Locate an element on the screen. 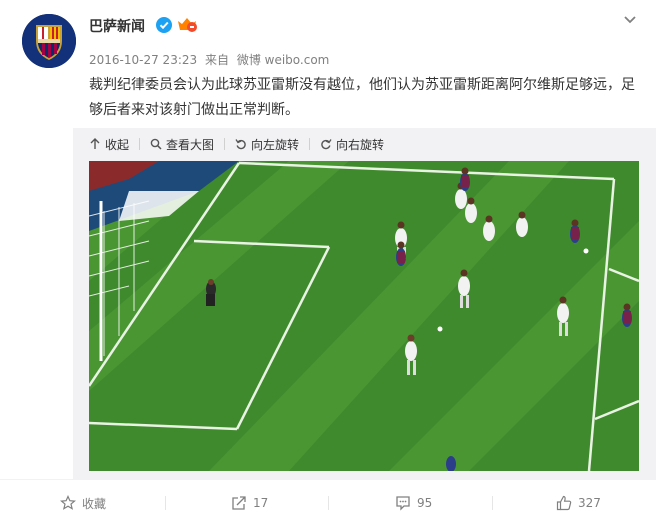 The width and height of the screenshot is (656, 523). author-name: 巴萨新闻 is located at coordinates (117, 26).